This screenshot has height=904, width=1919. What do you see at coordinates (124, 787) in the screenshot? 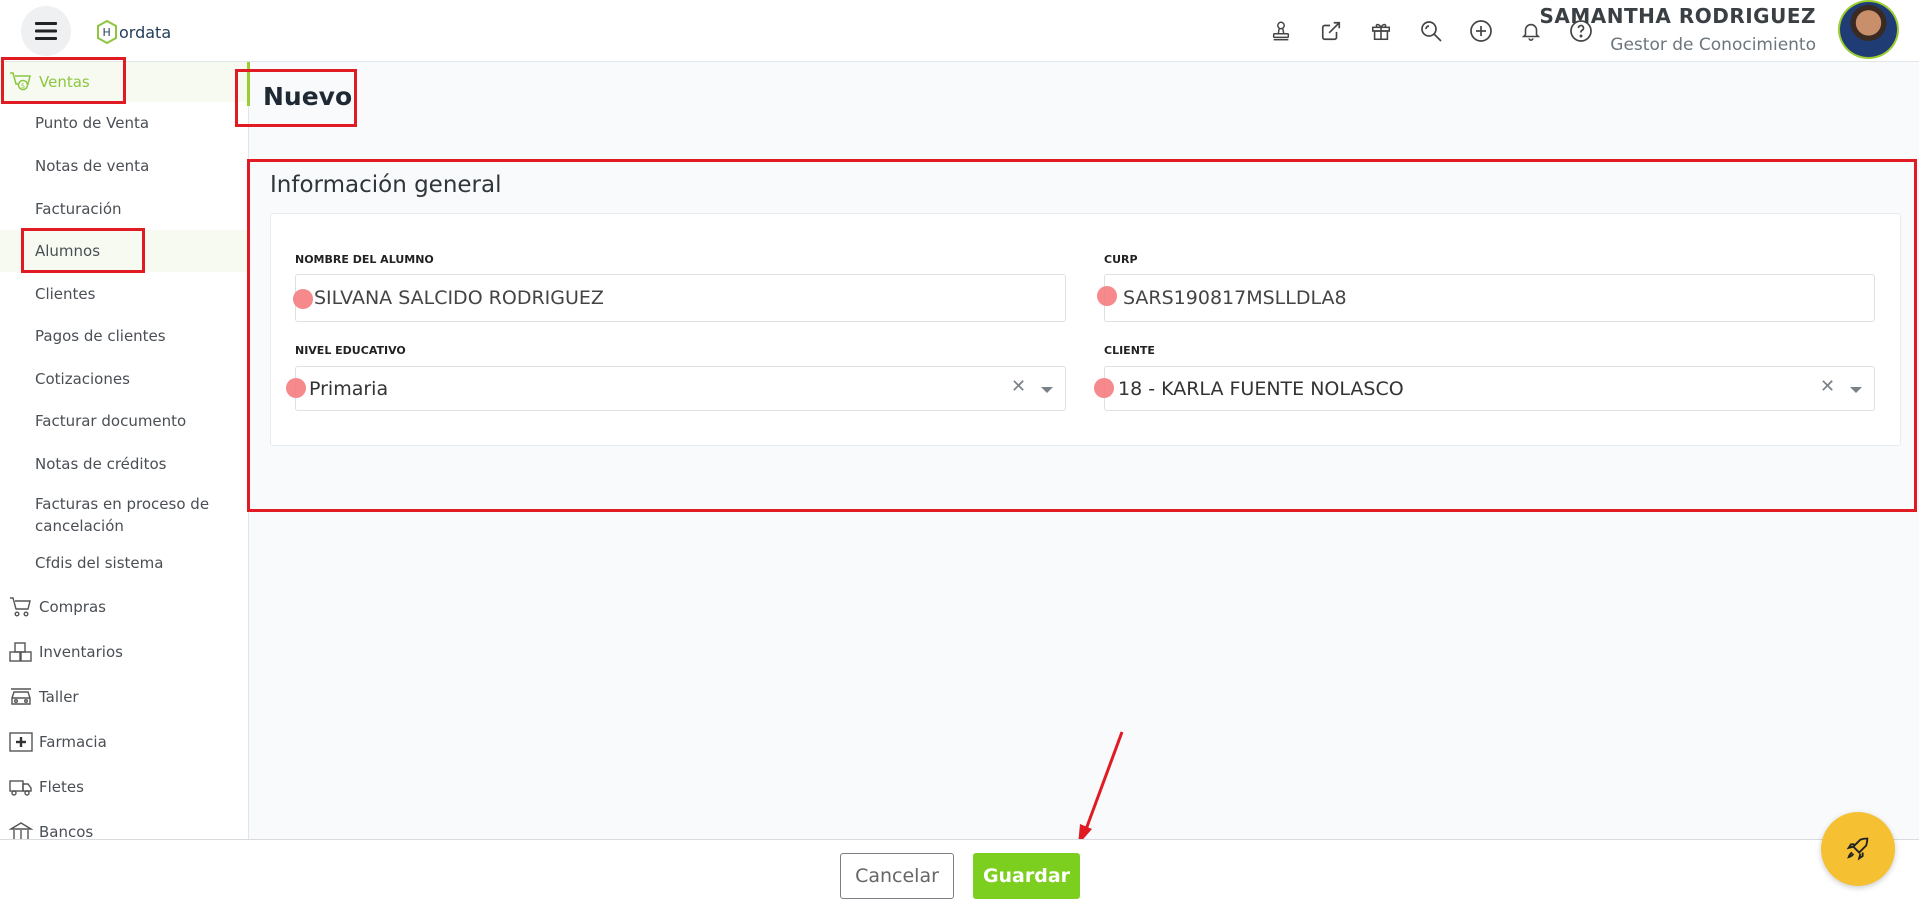
I see `sidebar-group-fletes: Fletes` at bounding box center [124, 787].